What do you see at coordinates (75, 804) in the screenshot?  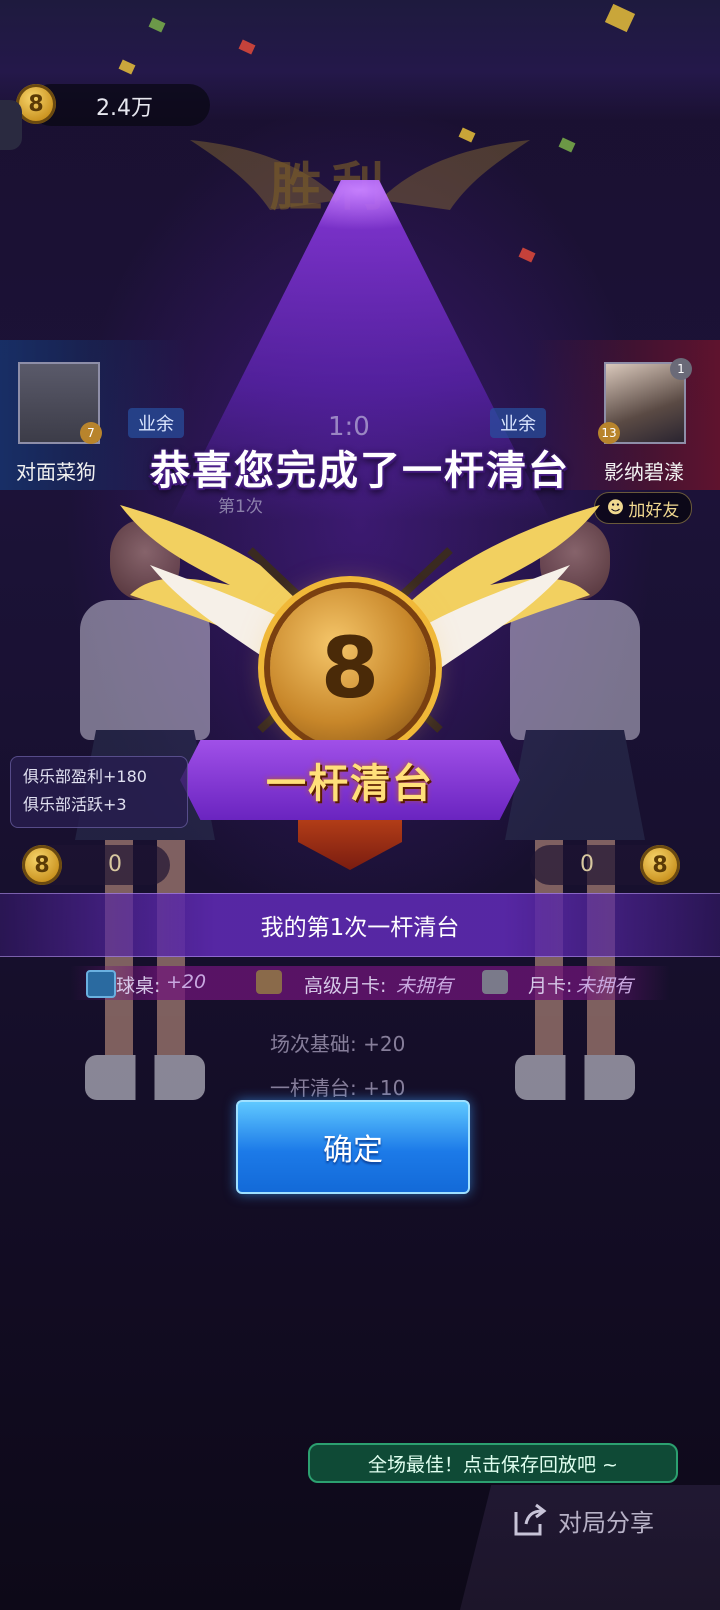 I see `club-activity: 俱乐部活跃+3` at bounding box center [75, 804].